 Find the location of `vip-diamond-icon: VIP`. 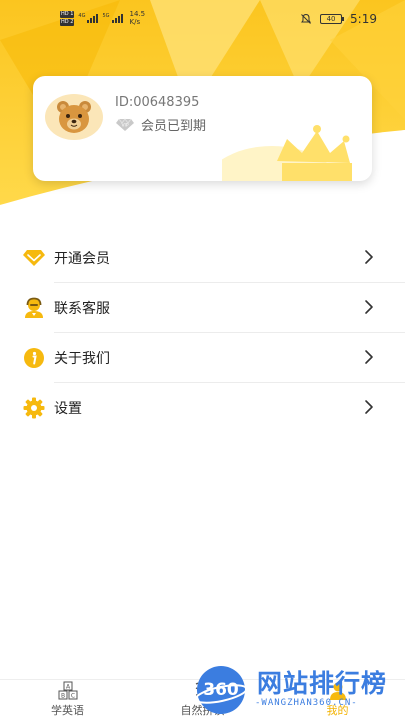

vip-diamond-icon: VIP is located at coordinates (125, 124).